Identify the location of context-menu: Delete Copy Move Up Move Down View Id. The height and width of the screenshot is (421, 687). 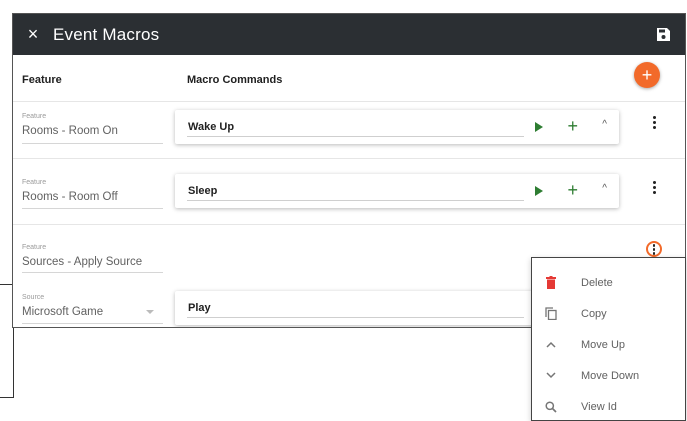
(608, 339).